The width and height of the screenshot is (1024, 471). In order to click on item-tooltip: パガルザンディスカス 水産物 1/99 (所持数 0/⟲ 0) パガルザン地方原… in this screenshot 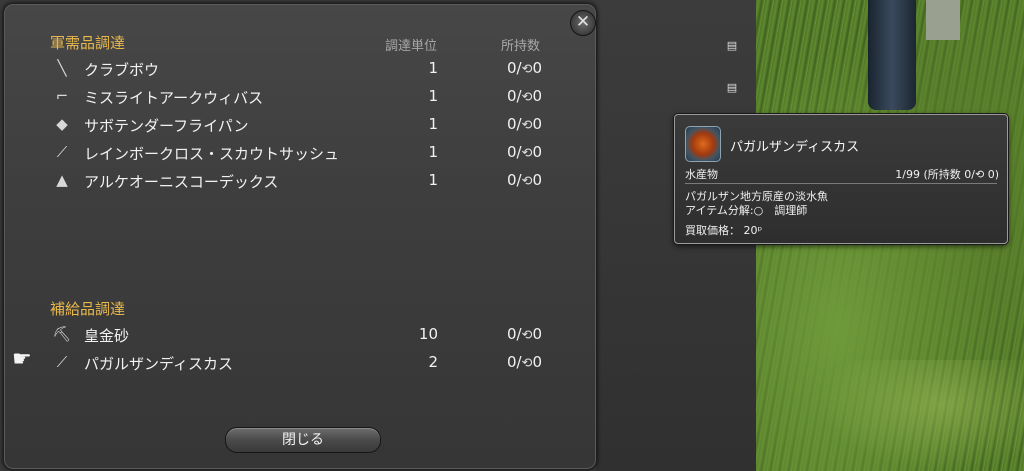, I will do `click(841, 179)`.